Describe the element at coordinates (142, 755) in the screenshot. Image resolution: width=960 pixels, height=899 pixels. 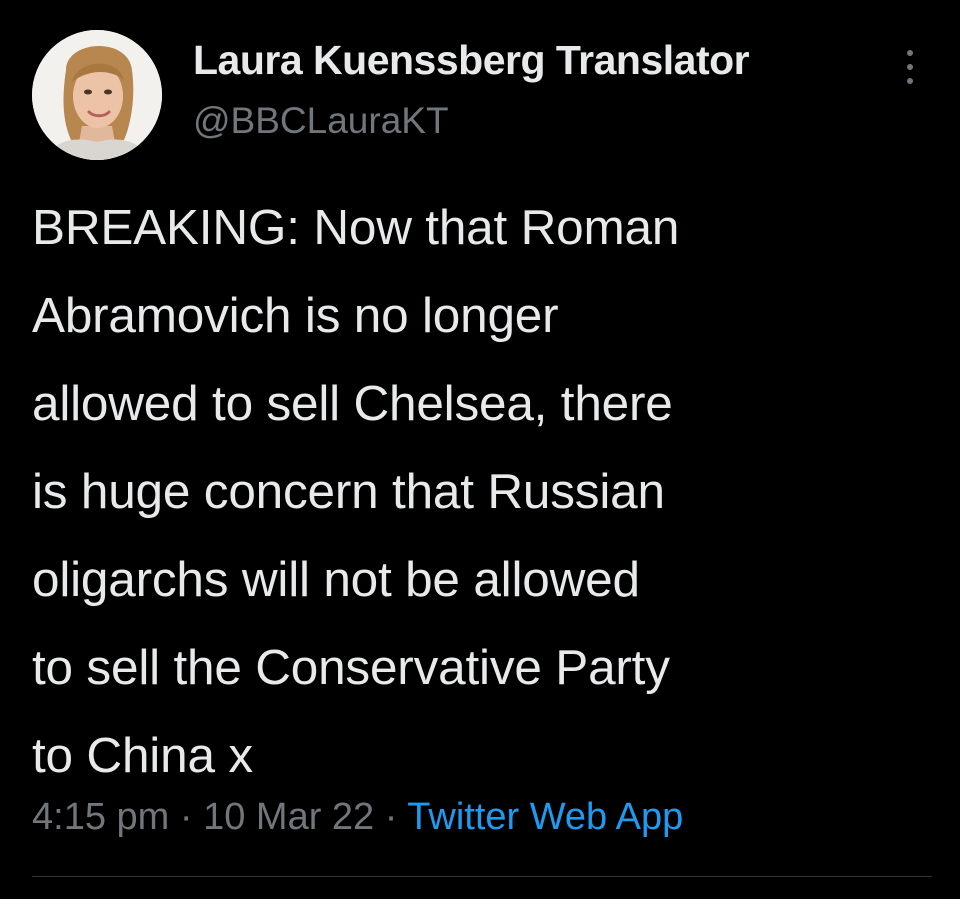
I see `tweet-text-line: to China x` at that location.